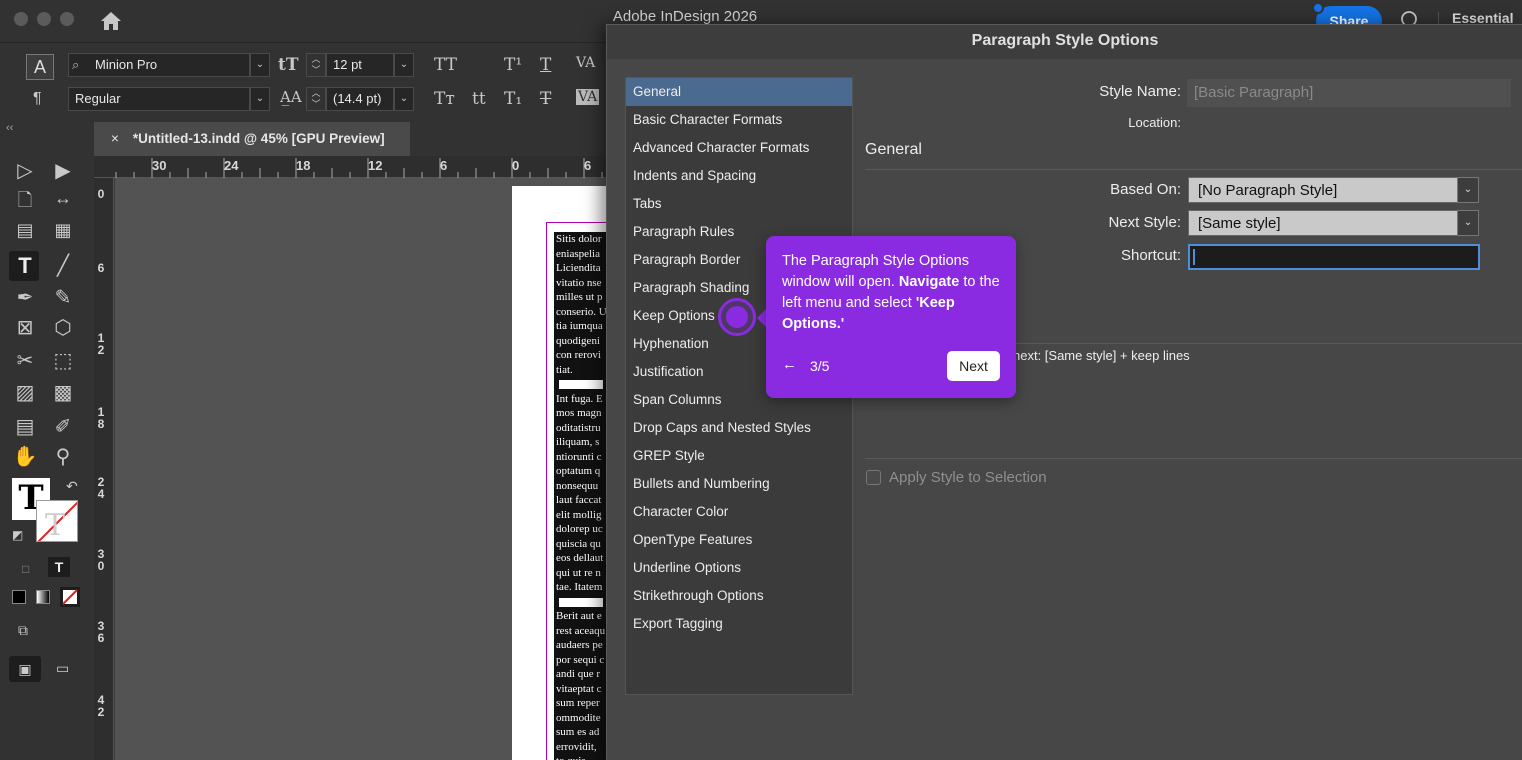  Describe the element at coordinates (316, 99) in the screenshot. I see `leading-stepper: ︿ ﹀` at that location.